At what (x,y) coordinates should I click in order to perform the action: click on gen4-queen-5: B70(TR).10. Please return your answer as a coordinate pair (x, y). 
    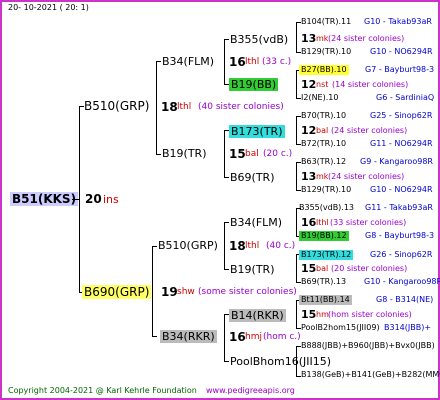
    Looking at the image, I should click on (323, 116).